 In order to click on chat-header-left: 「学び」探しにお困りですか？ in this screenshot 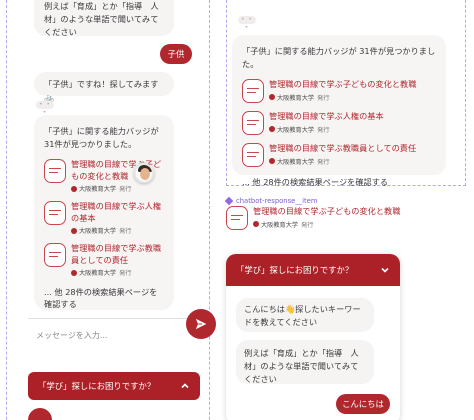, I will do `click(114, 386)`.